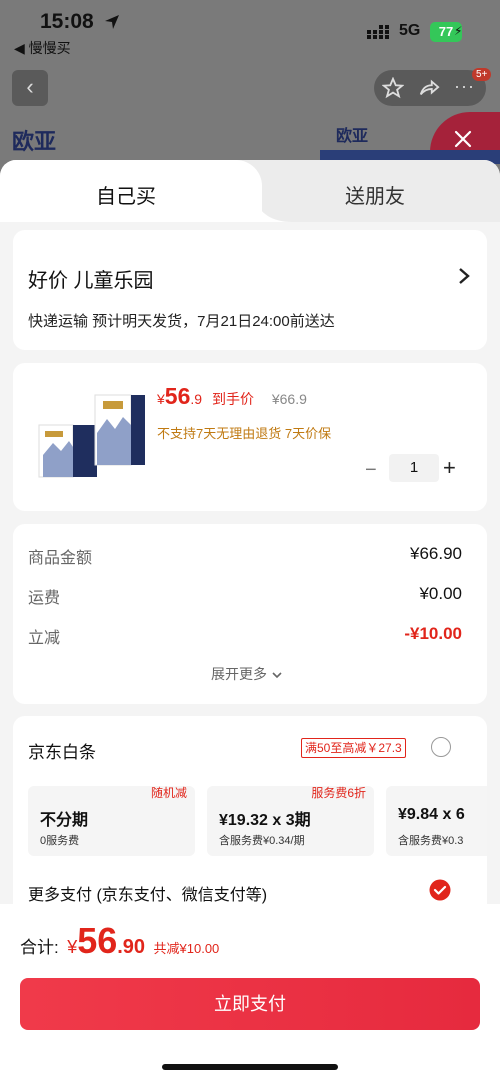 The width and height of the screenshot is (500, 1082). Describe the element at coordinates (250, 191) in the screenshot. I see `tab-bar: 自己买 送朋友` at that location.